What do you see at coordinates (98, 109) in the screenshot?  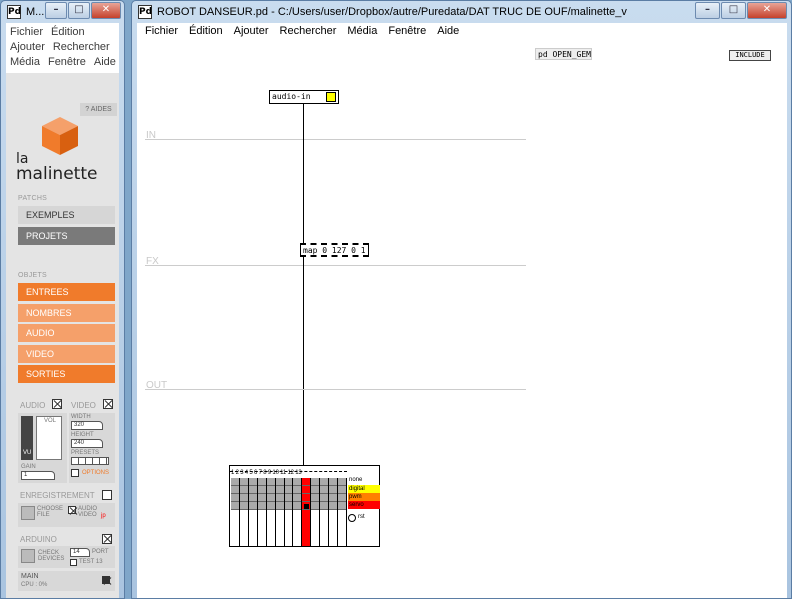 I see `aides-button: ? AIDES` at bounding box center [98, 109].